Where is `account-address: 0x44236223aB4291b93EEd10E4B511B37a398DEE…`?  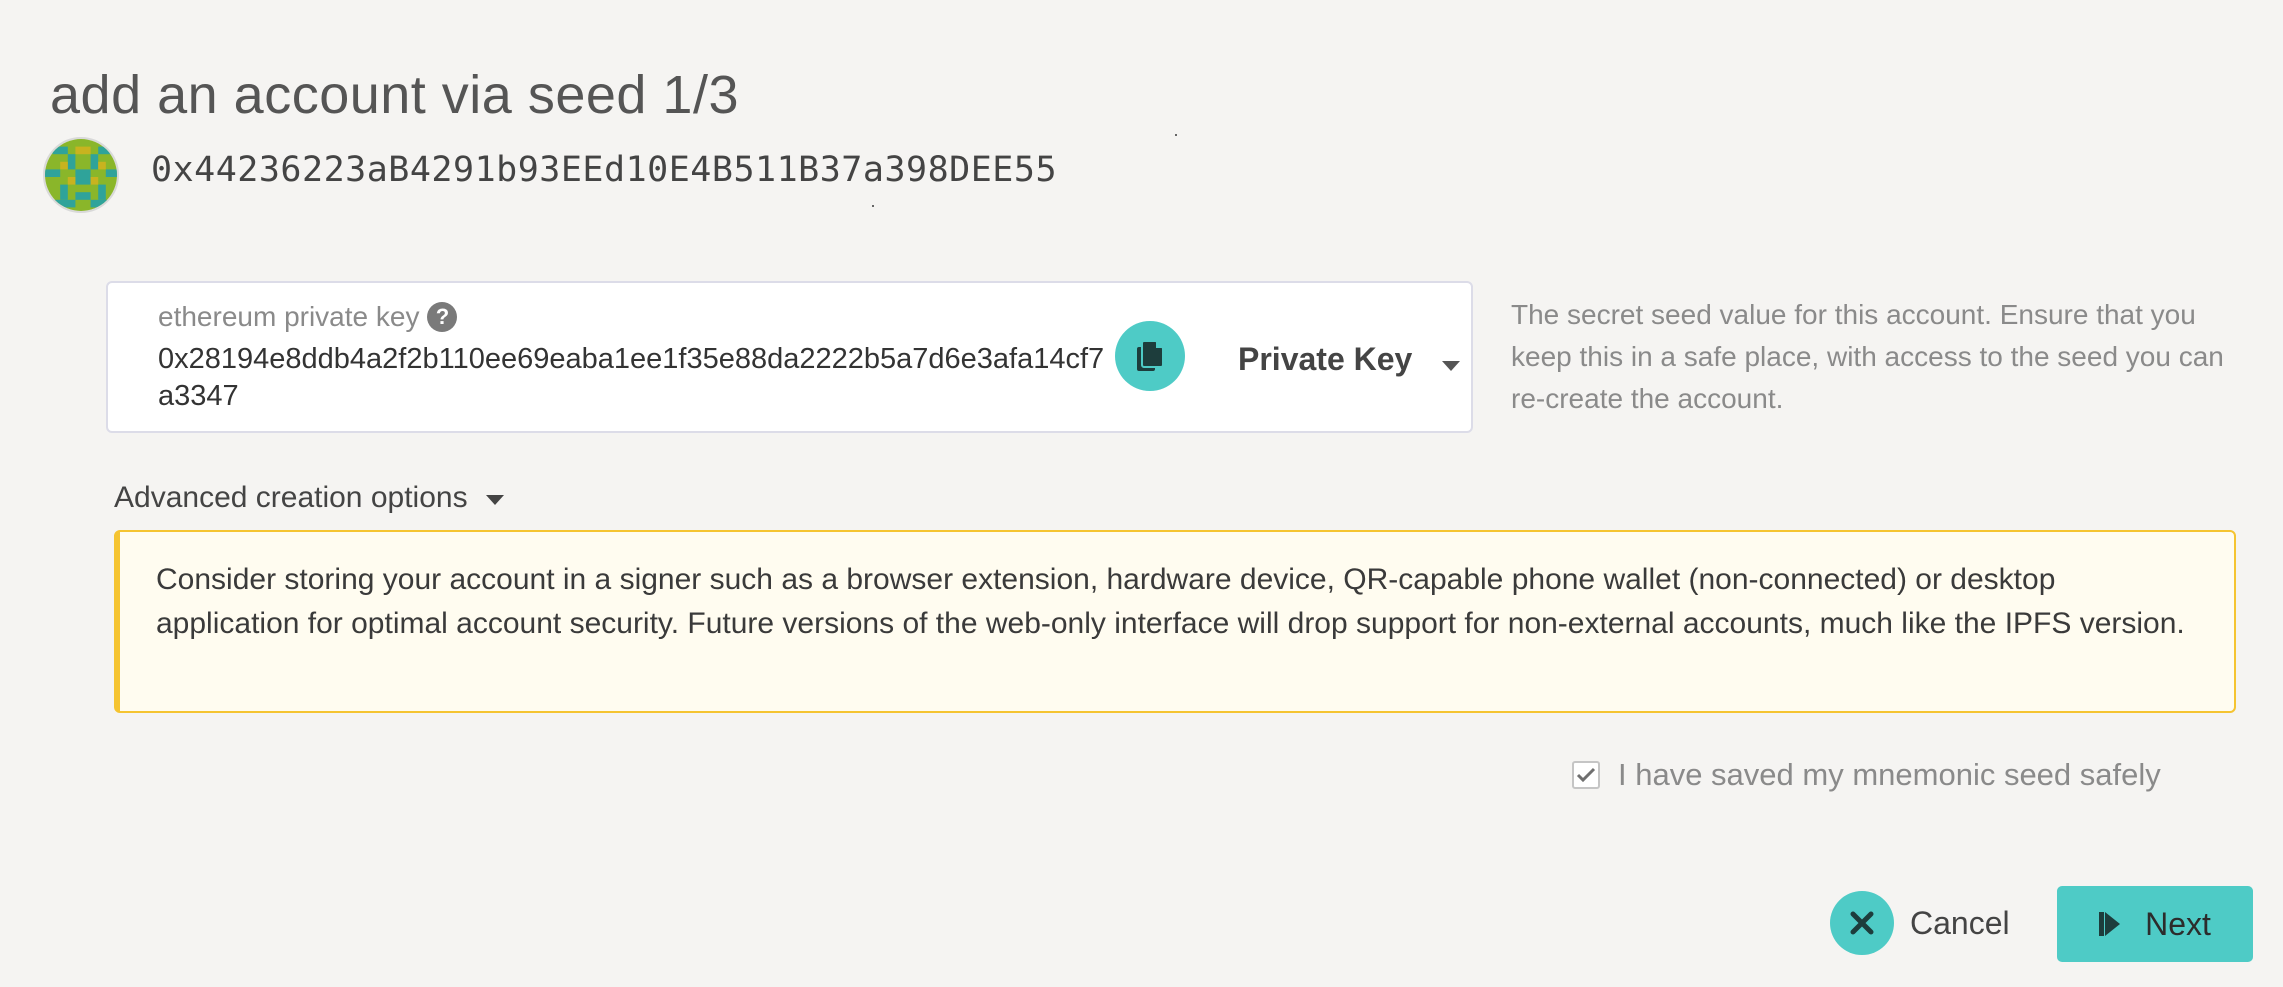 account-address: 0x44236223aB4291b93EEd10E4B511B37a398DEE… is located at coordinates (604, 170).